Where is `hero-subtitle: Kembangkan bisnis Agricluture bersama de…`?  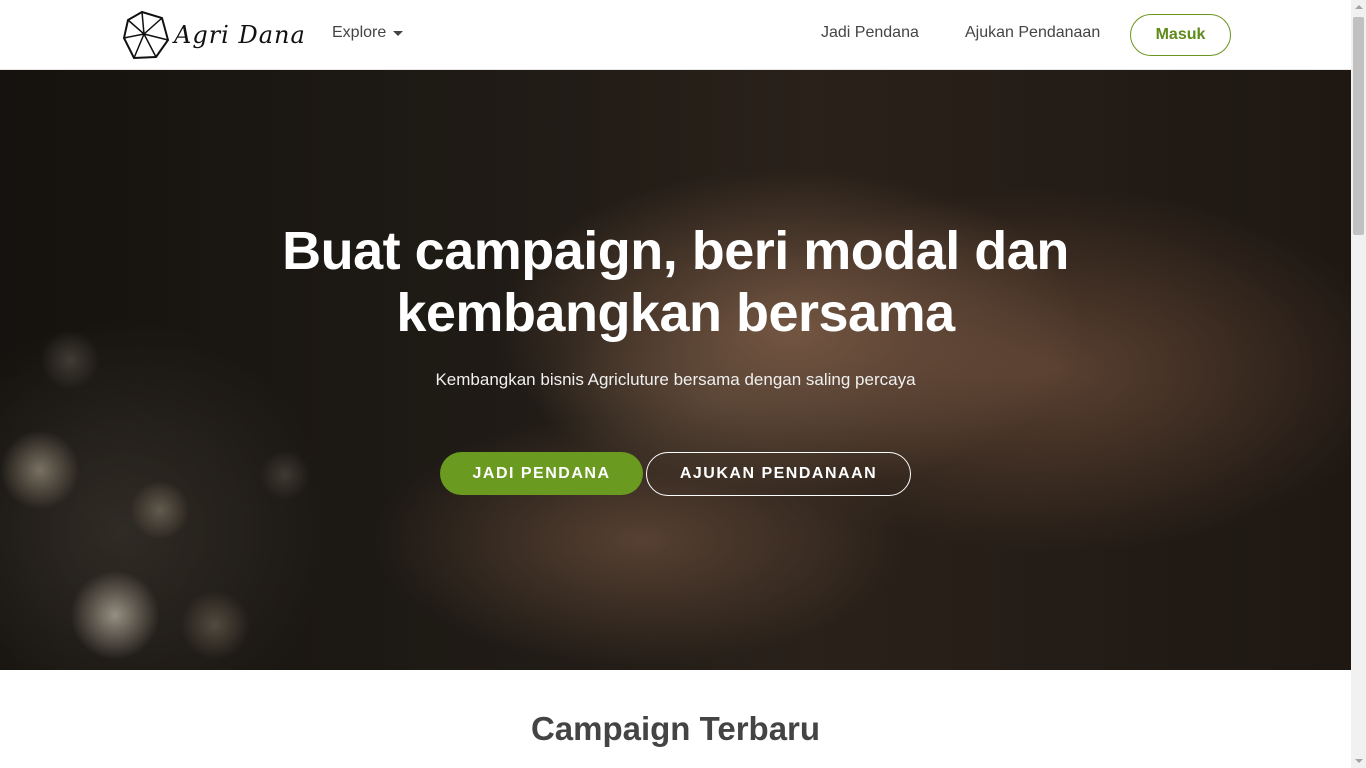
hero-subtitle: Kembangkan bisnis Agricluture bersama de… is located at coordinates (675, 379).